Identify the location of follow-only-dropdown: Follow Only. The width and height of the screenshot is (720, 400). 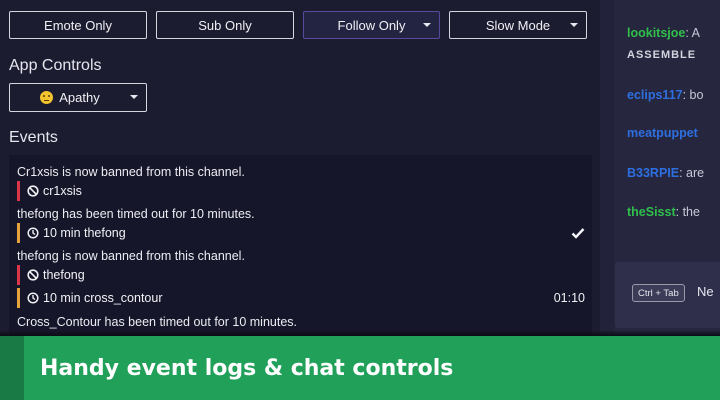
(371, 25).